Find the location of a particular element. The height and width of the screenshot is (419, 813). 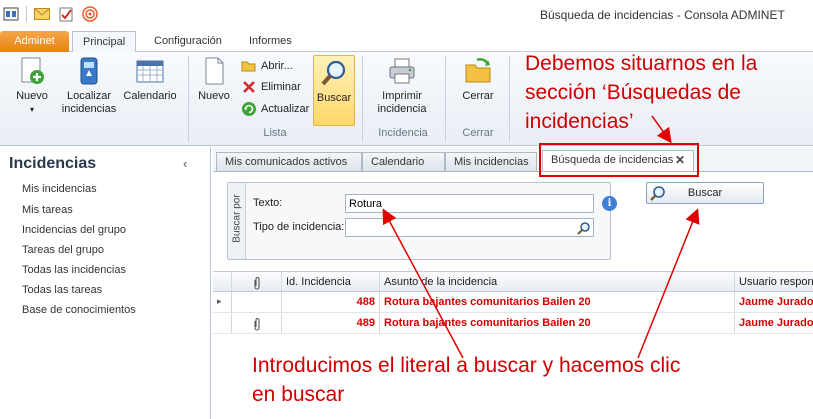

arrow-to-texto is located at coordinates (423, 283).